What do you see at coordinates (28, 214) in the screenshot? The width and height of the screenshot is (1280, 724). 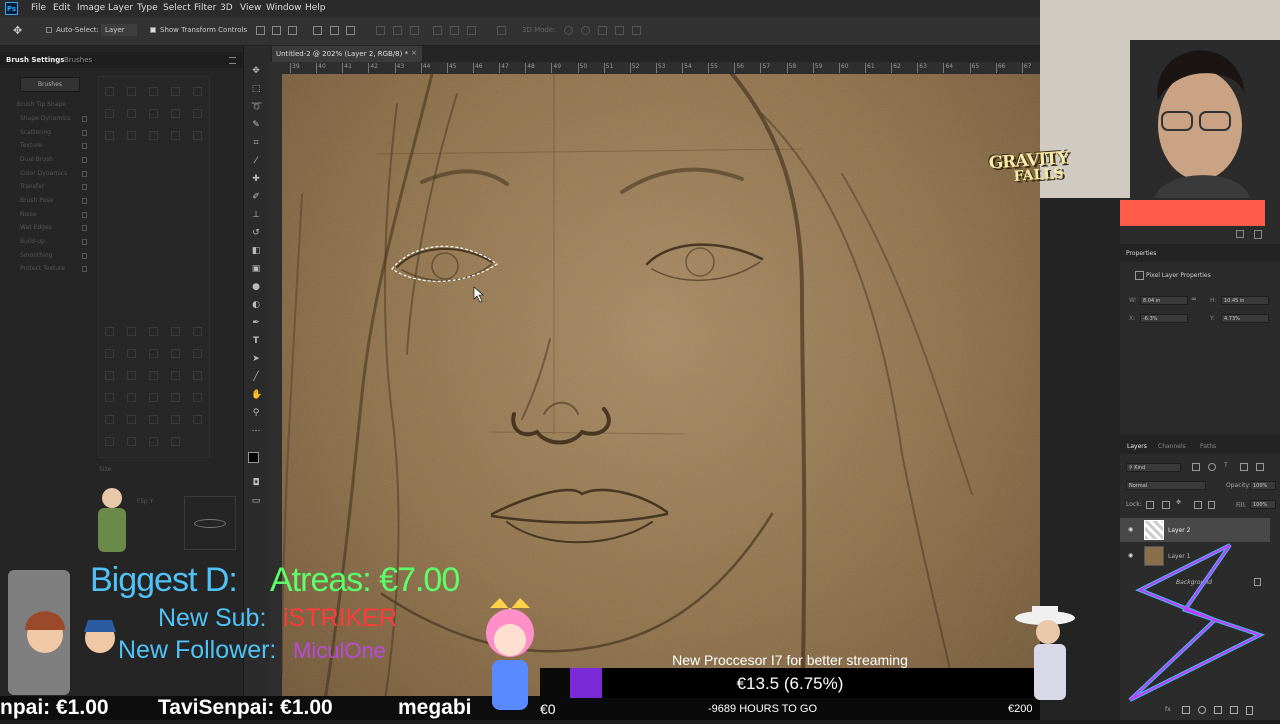 I see `brush-option: Noise` at bounding box center [28, 214].